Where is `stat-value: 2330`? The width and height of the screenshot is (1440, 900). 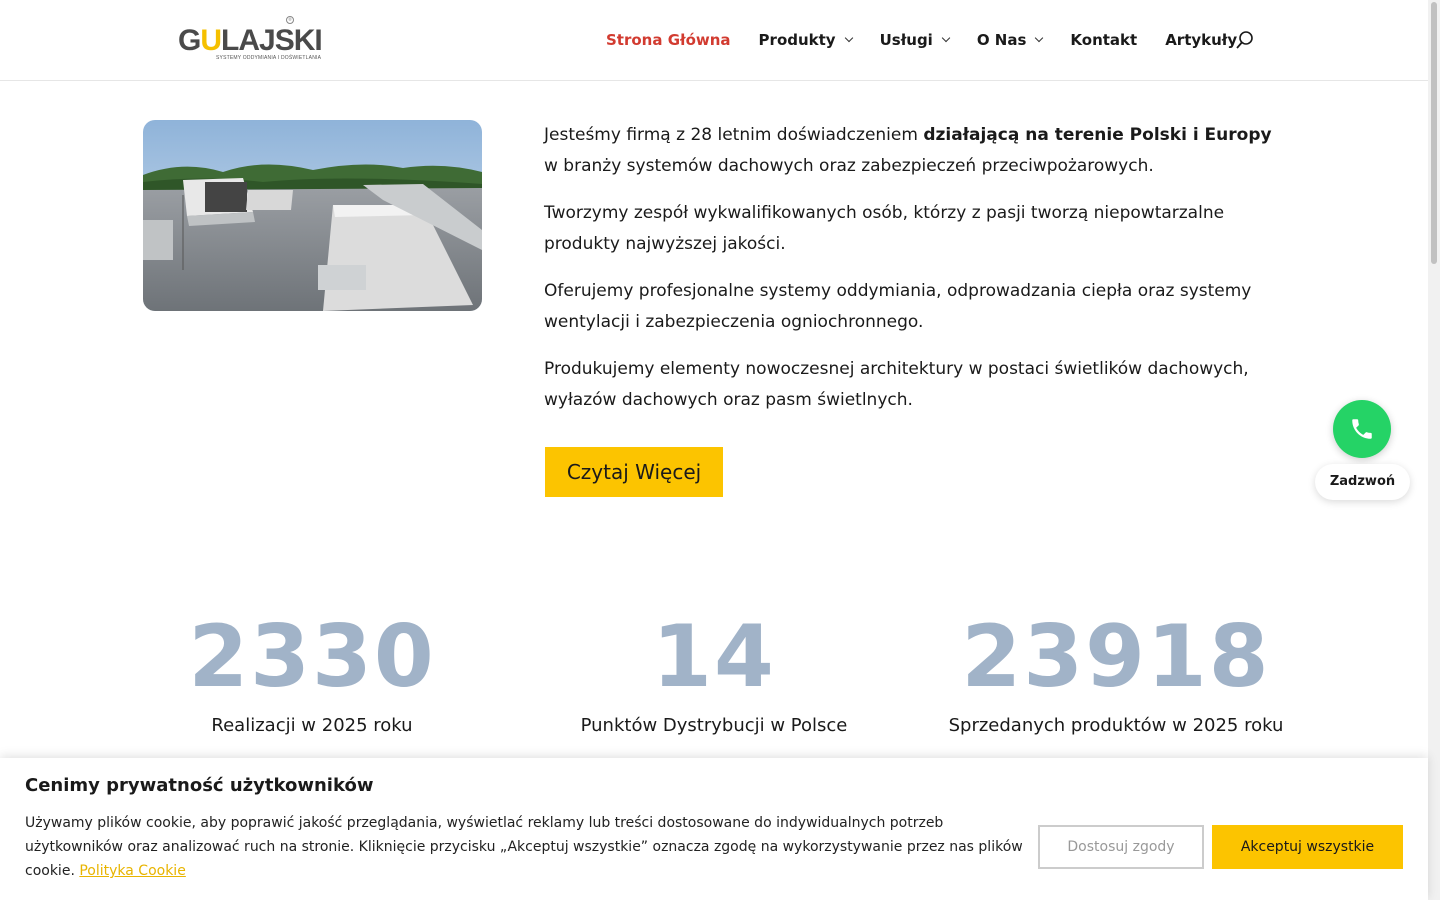 stat-value: 2330 is located at coordinates (312, 657).